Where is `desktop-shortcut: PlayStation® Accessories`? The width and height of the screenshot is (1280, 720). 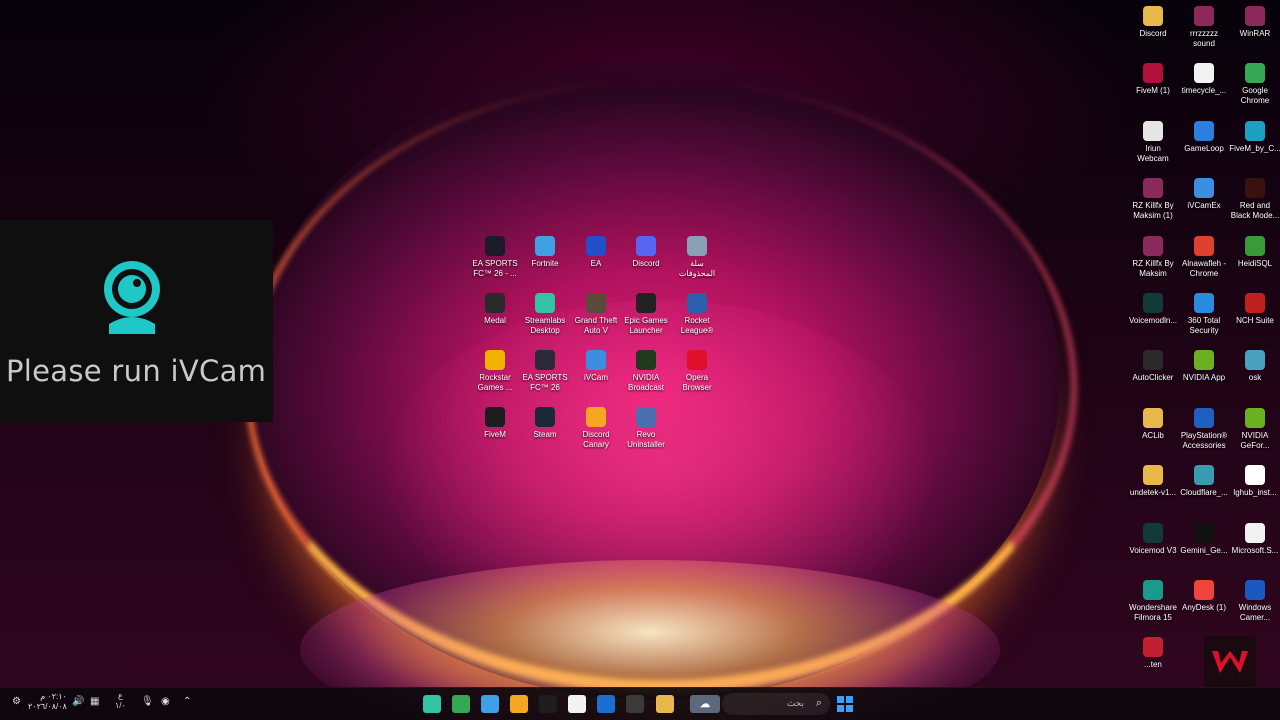 desktop-shortcut: PlayStation® Accessories is located at coordinates (1204, 429).